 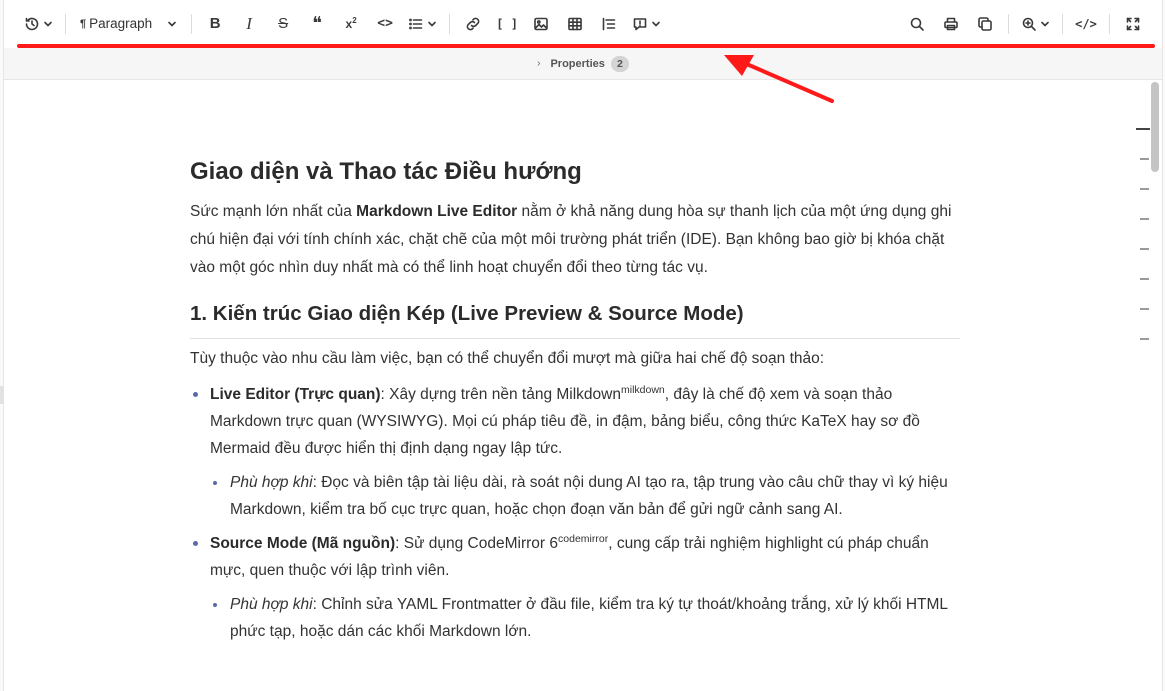 I want to click on source-code-icon: </>, so click(x=1086, y=23).